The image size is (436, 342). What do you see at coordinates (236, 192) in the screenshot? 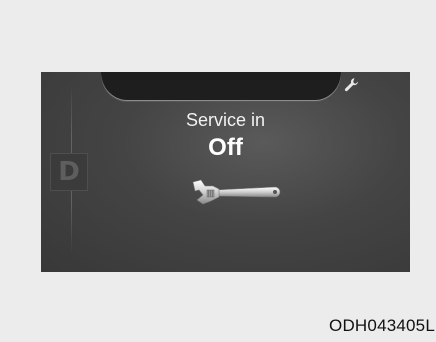
I see `adjustable-wrench-icon` at bounding box center [236, 192].